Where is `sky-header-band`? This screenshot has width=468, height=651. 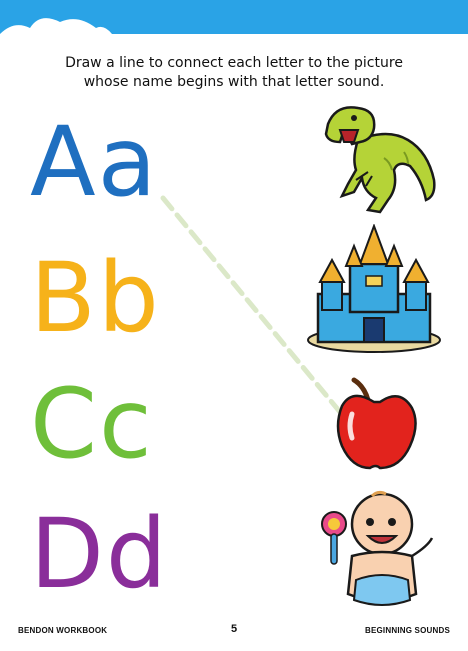
sky-header-band is located at coordinates (234, 17).